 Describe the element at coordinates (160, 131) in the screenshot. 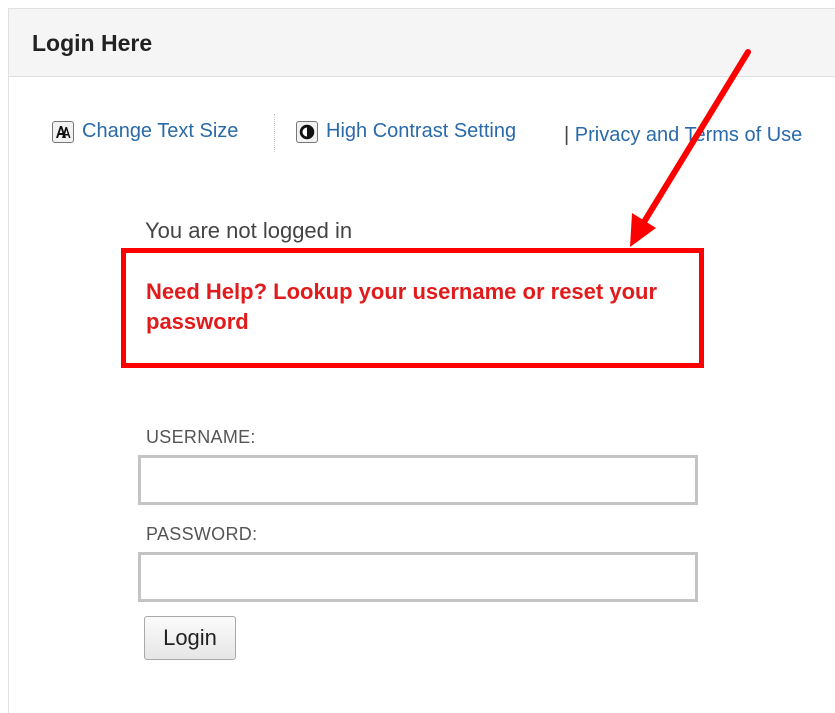

I see `change-text-size-label: Change Text Size` at that location.